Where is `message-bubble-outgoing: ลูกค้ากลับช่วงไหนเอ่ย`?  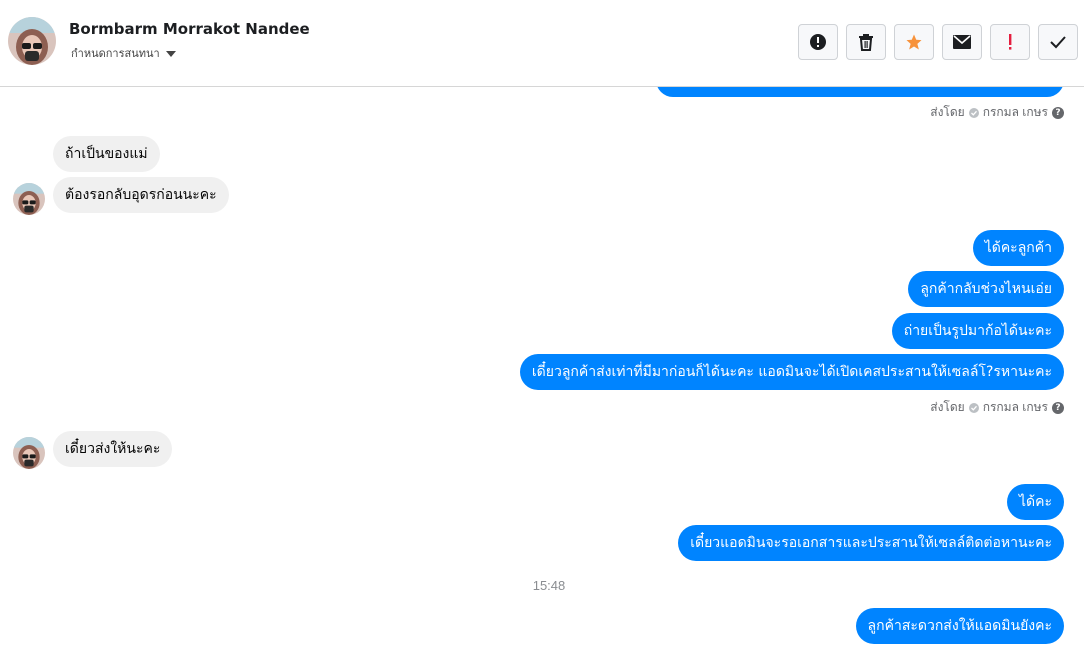
message-bubble-outgoing: ลูกค้ากลับช่วงไหนเอ่ย is located at coordinates (986, 289).